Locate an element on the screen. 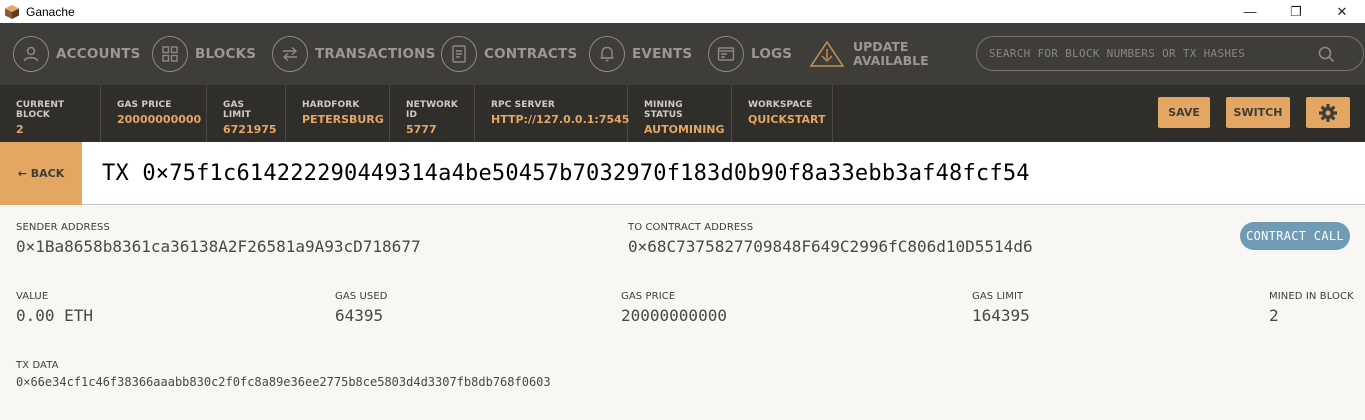 Image resolution: width=1365 pixels, height=420 pixels. field-label: SENDER ADDRESS is located at coordinates (63, 227).